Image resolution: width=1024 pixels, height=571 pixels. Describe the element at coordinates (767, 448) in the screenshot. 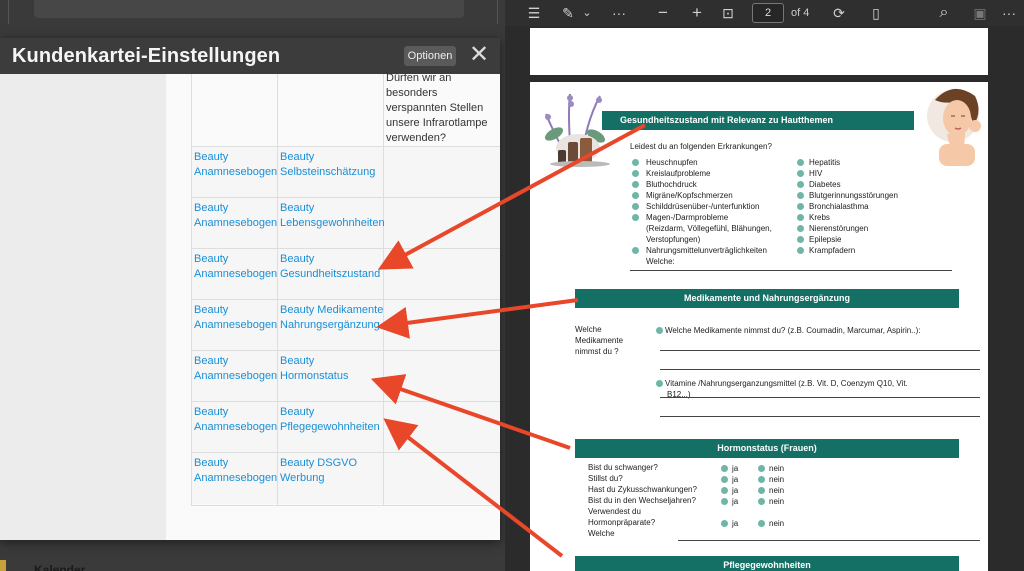

I see `section-header-hormon: Hormonstatus (Frauen)` at that location.